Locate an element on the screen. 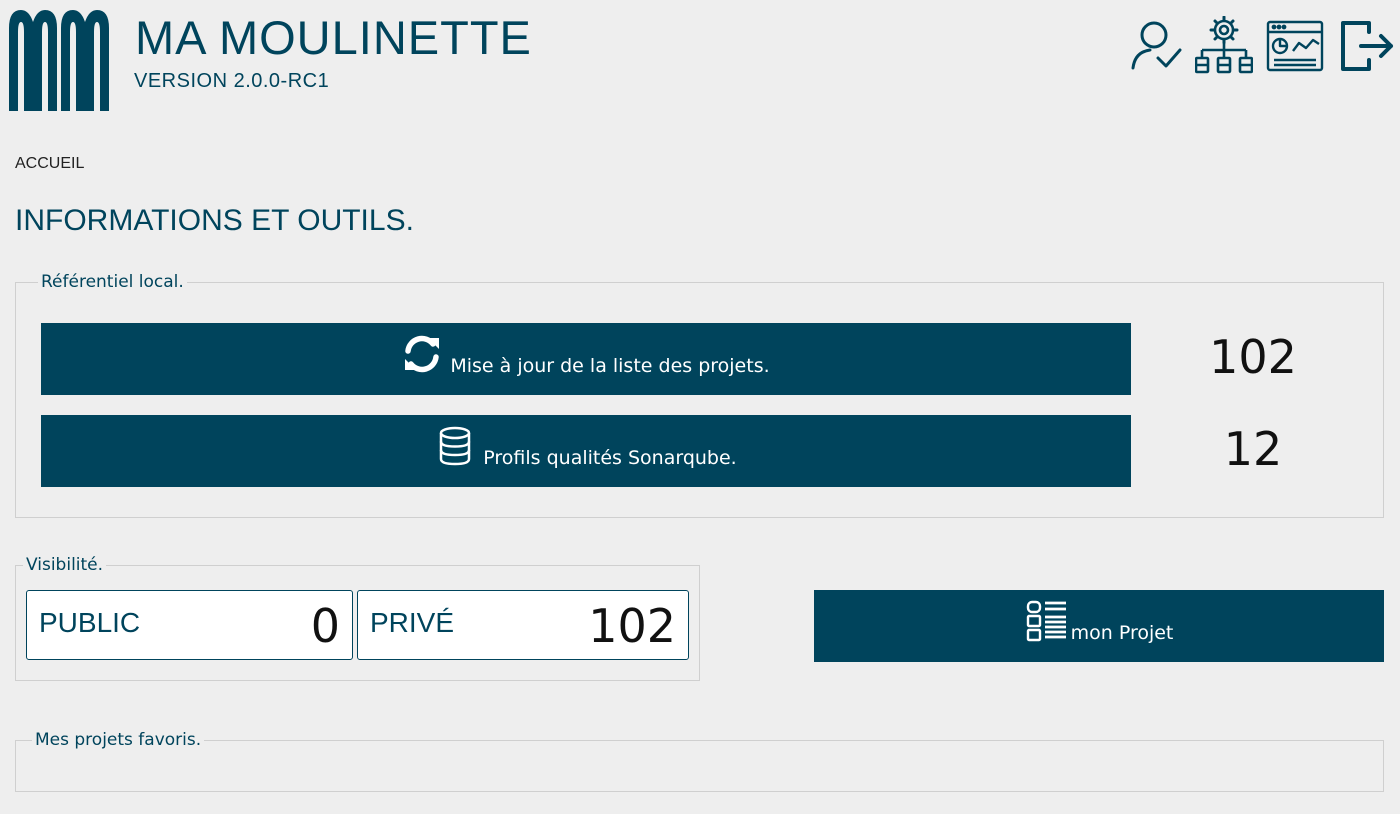 The image size is (1400, 814). breadcrumb: ACCUEIL is located at coordinates (49, 164).